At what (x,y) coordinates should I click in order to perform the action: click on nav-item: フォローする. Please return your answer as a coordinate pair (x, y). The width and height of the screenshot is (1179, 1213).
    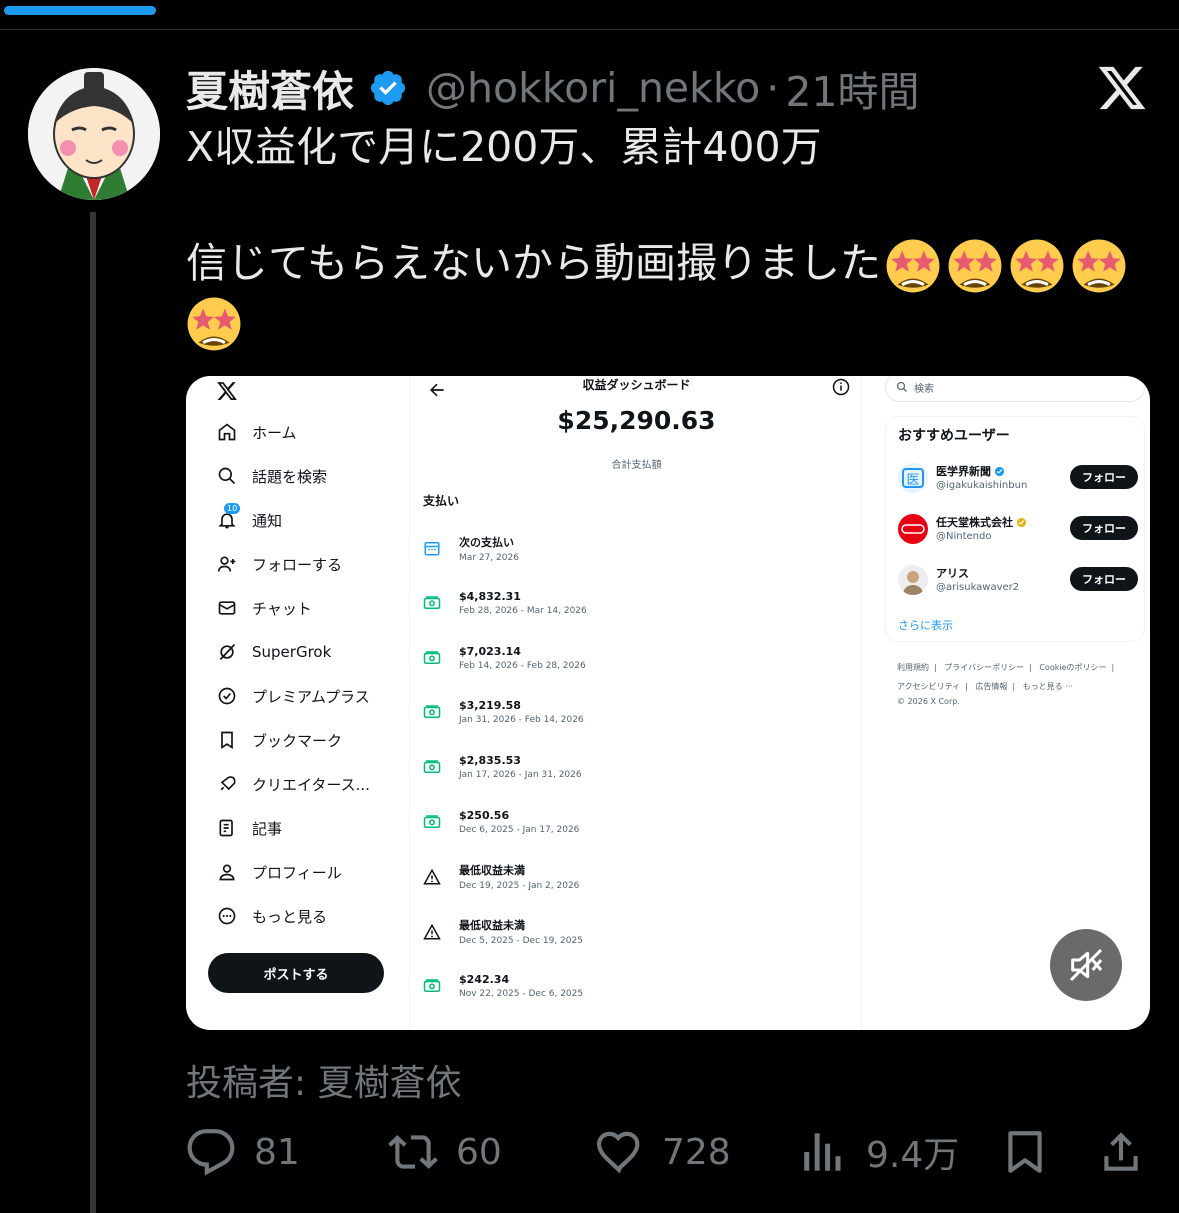
    Looking at the image, I should click on (279, 564).